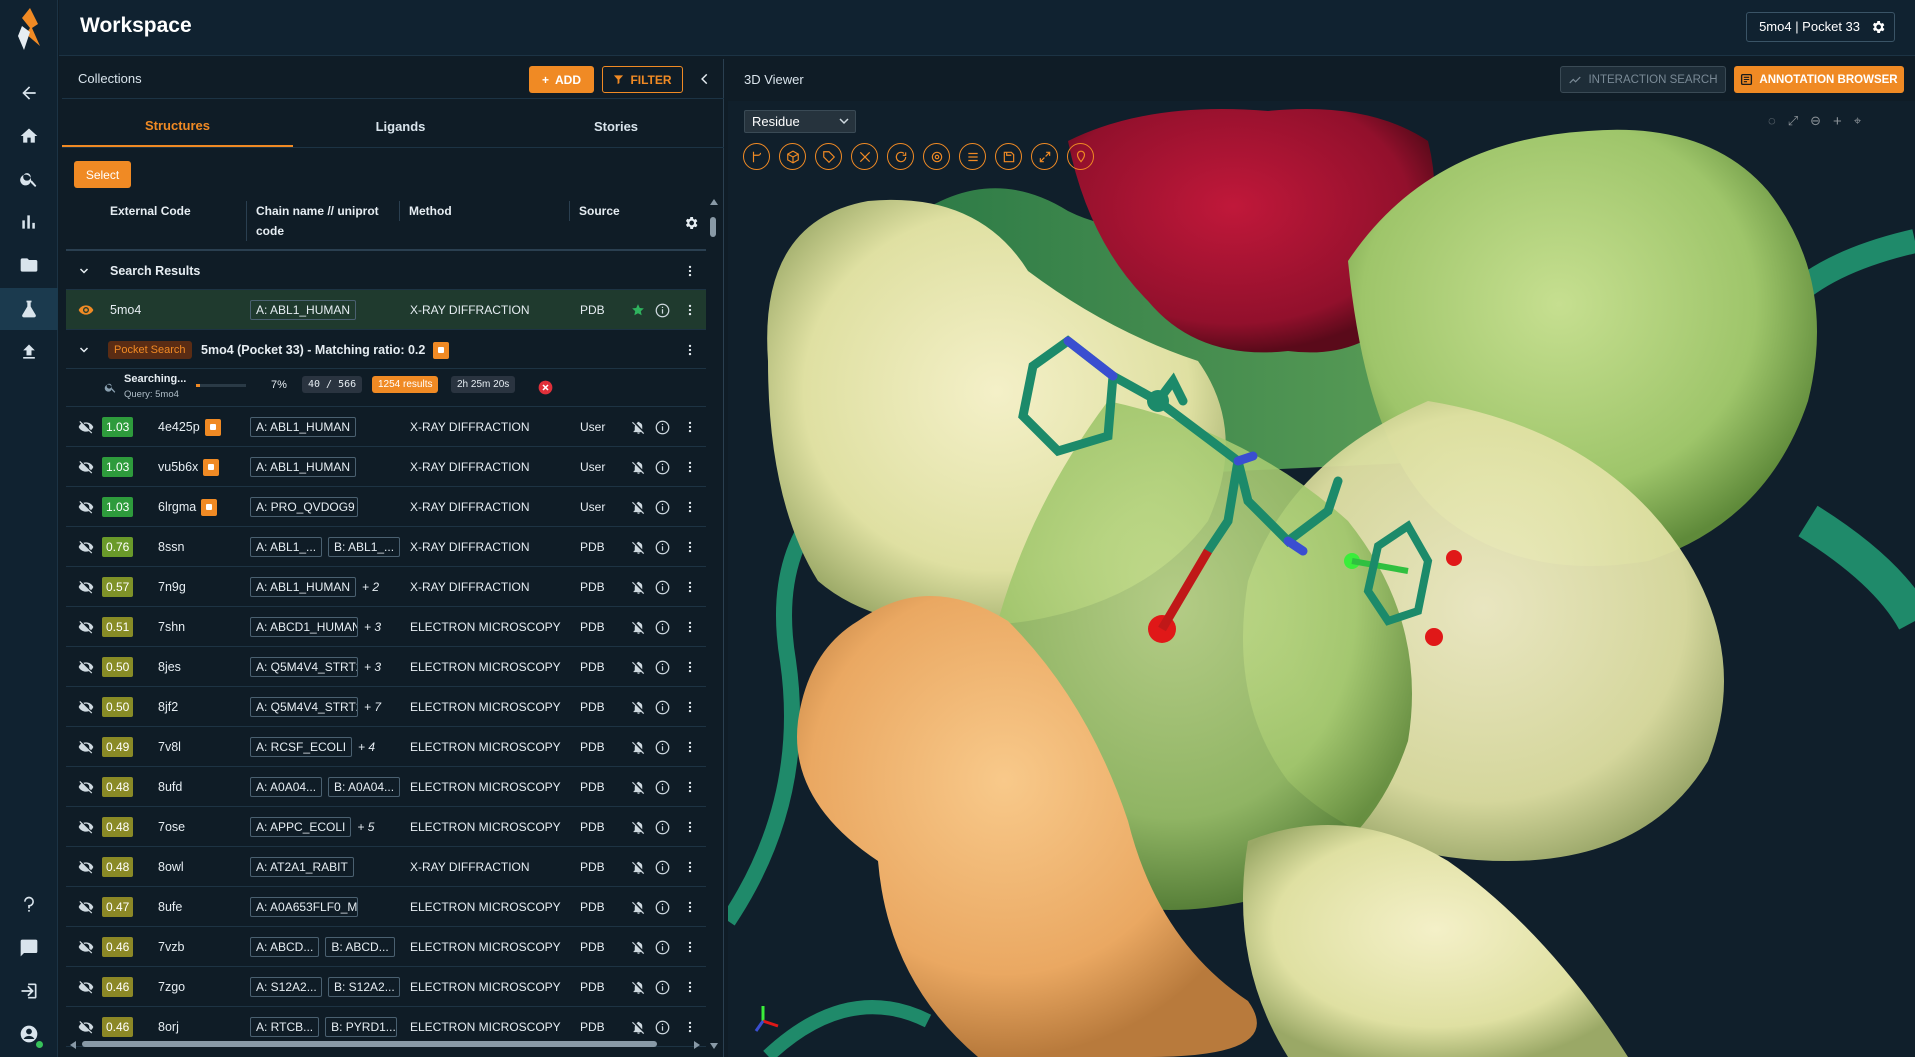 This screenshot has height=1057, width=1915. I want to click on search-results-group: Search Results, so click(386, 271).